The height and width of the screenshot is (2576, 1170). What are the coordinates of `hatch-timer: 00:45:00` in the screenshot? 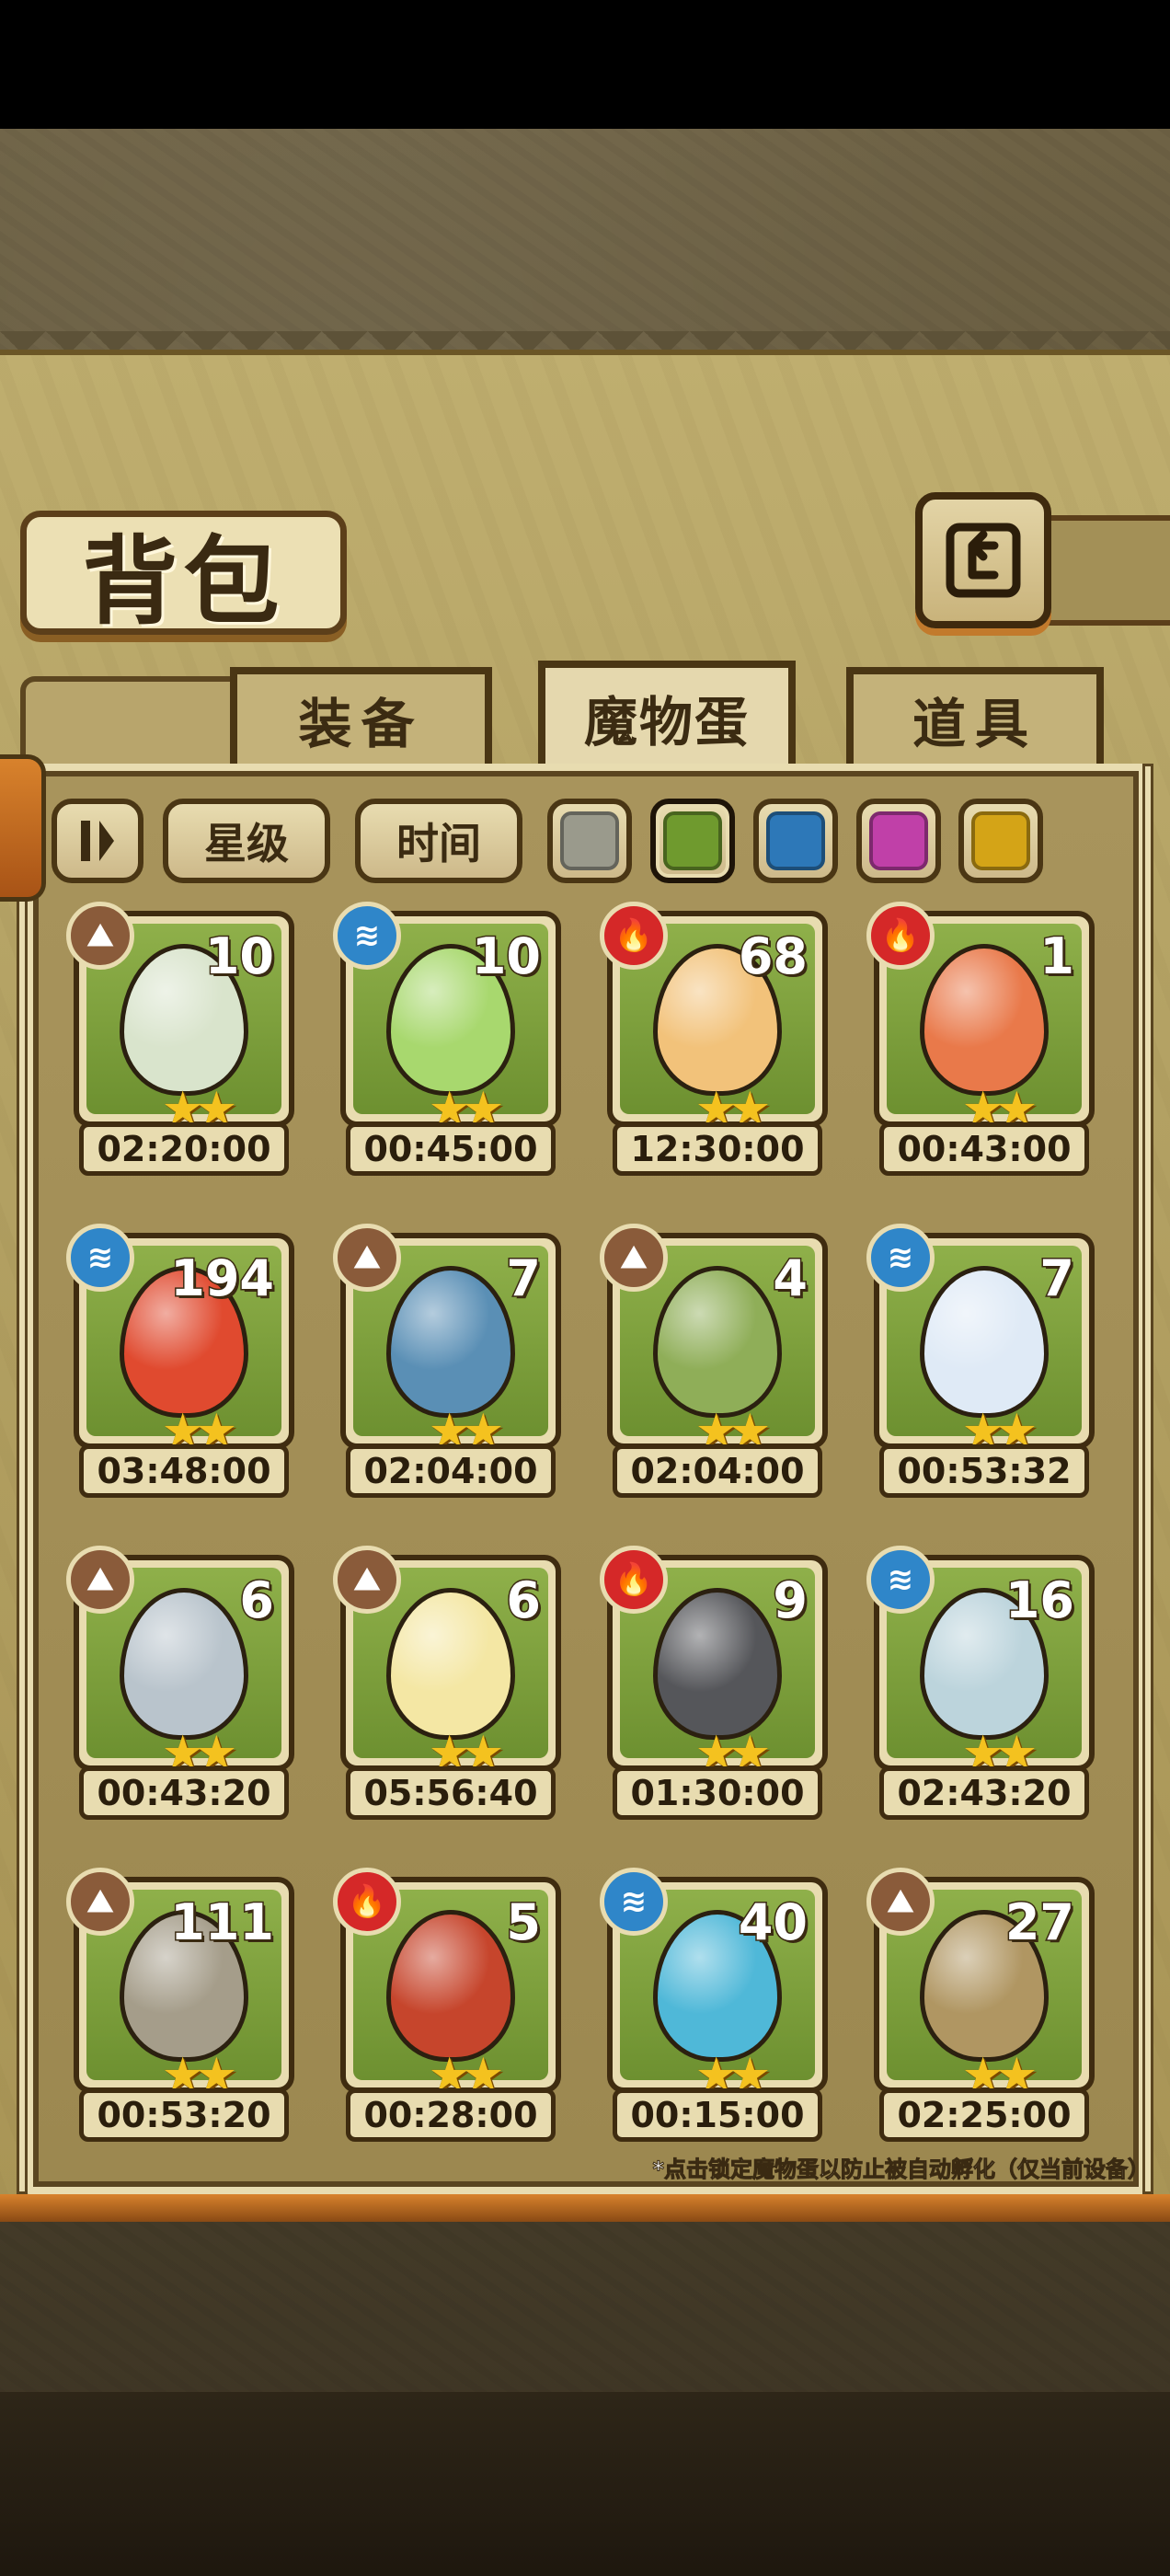 It's located at (451, 1149).